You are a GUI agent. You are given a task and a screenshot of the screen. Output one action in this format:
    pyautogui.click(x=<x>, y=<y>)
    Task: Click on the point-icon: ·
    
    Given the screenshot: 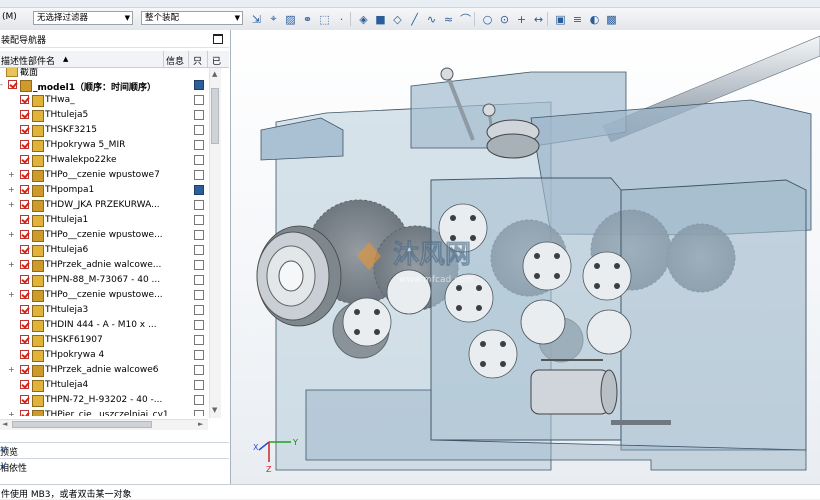 What is the action you would take?
    pyautogui.click(x=341, y=19)
    